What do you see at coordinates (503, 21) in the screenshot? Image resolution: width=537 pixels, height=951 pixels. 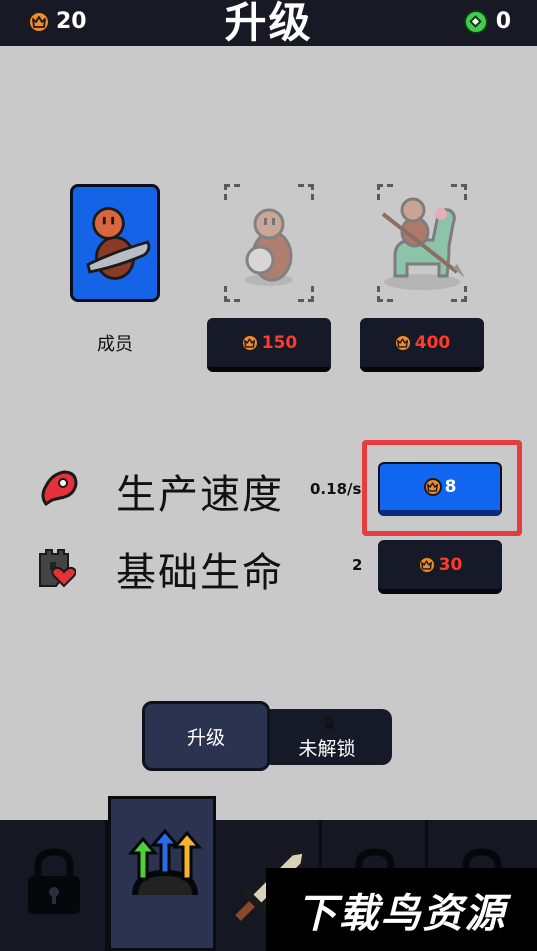 I see `gem-count: 0` at bounding box center [503, 21].